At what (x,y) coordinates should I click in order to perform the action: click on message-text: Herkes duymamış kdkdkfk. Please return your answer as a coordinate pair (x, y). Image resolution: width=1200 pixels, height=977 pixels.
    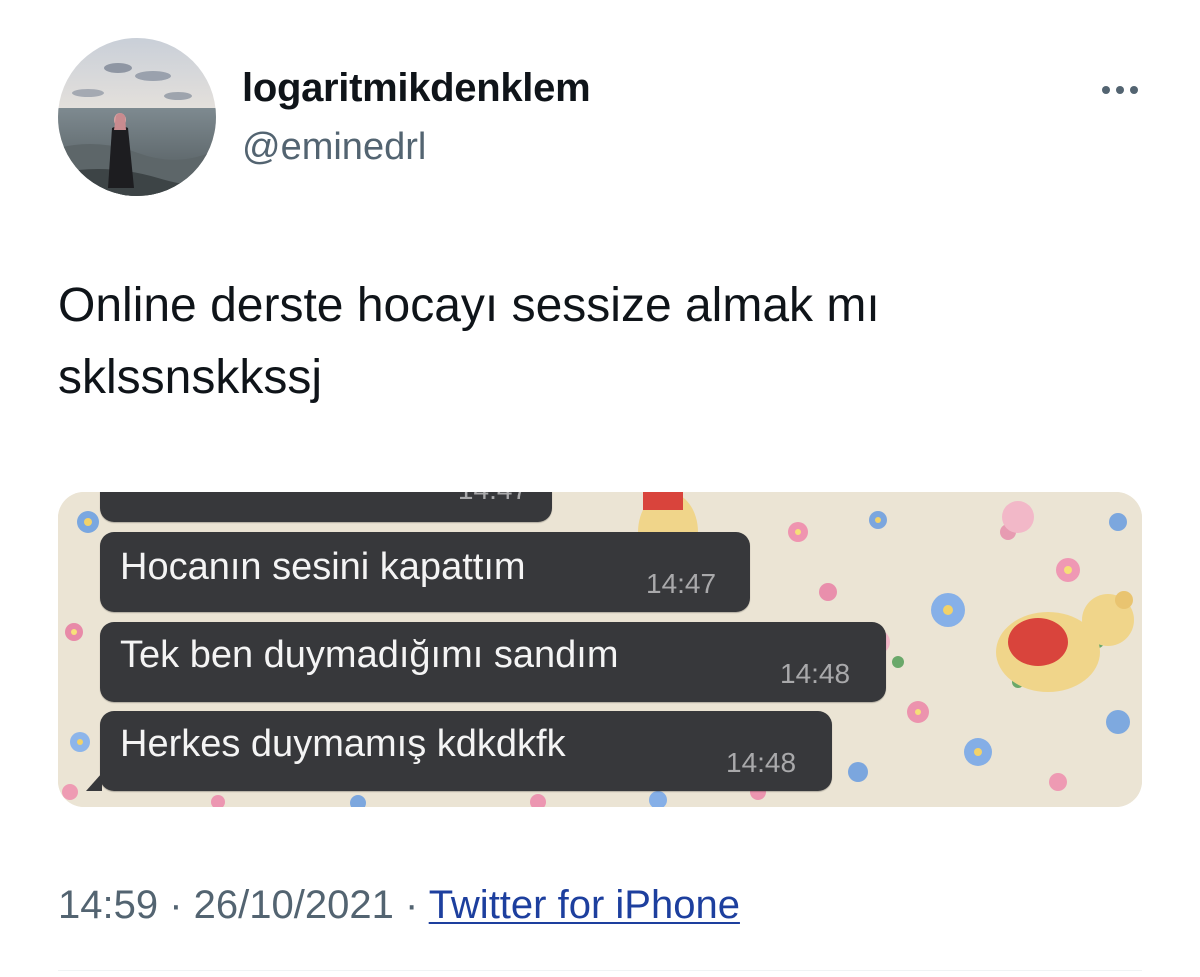
    Looking at the image, I should click on (343, 744).